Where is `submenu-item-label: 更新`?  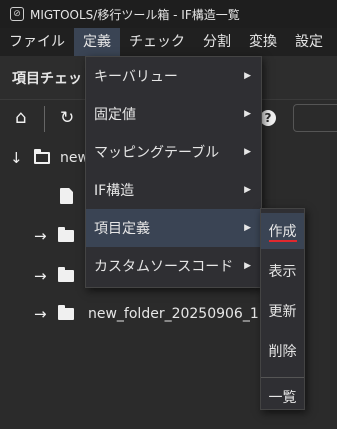
submenu-item-label: 更新 is located at coordinates (282, 312).